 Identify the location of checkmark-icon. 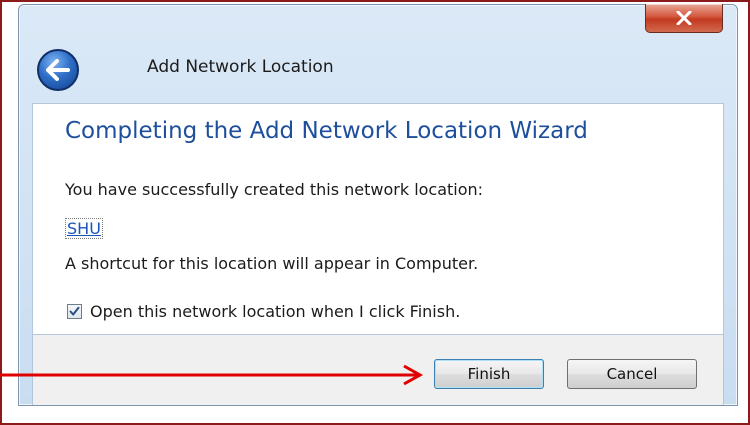
(74, 311).